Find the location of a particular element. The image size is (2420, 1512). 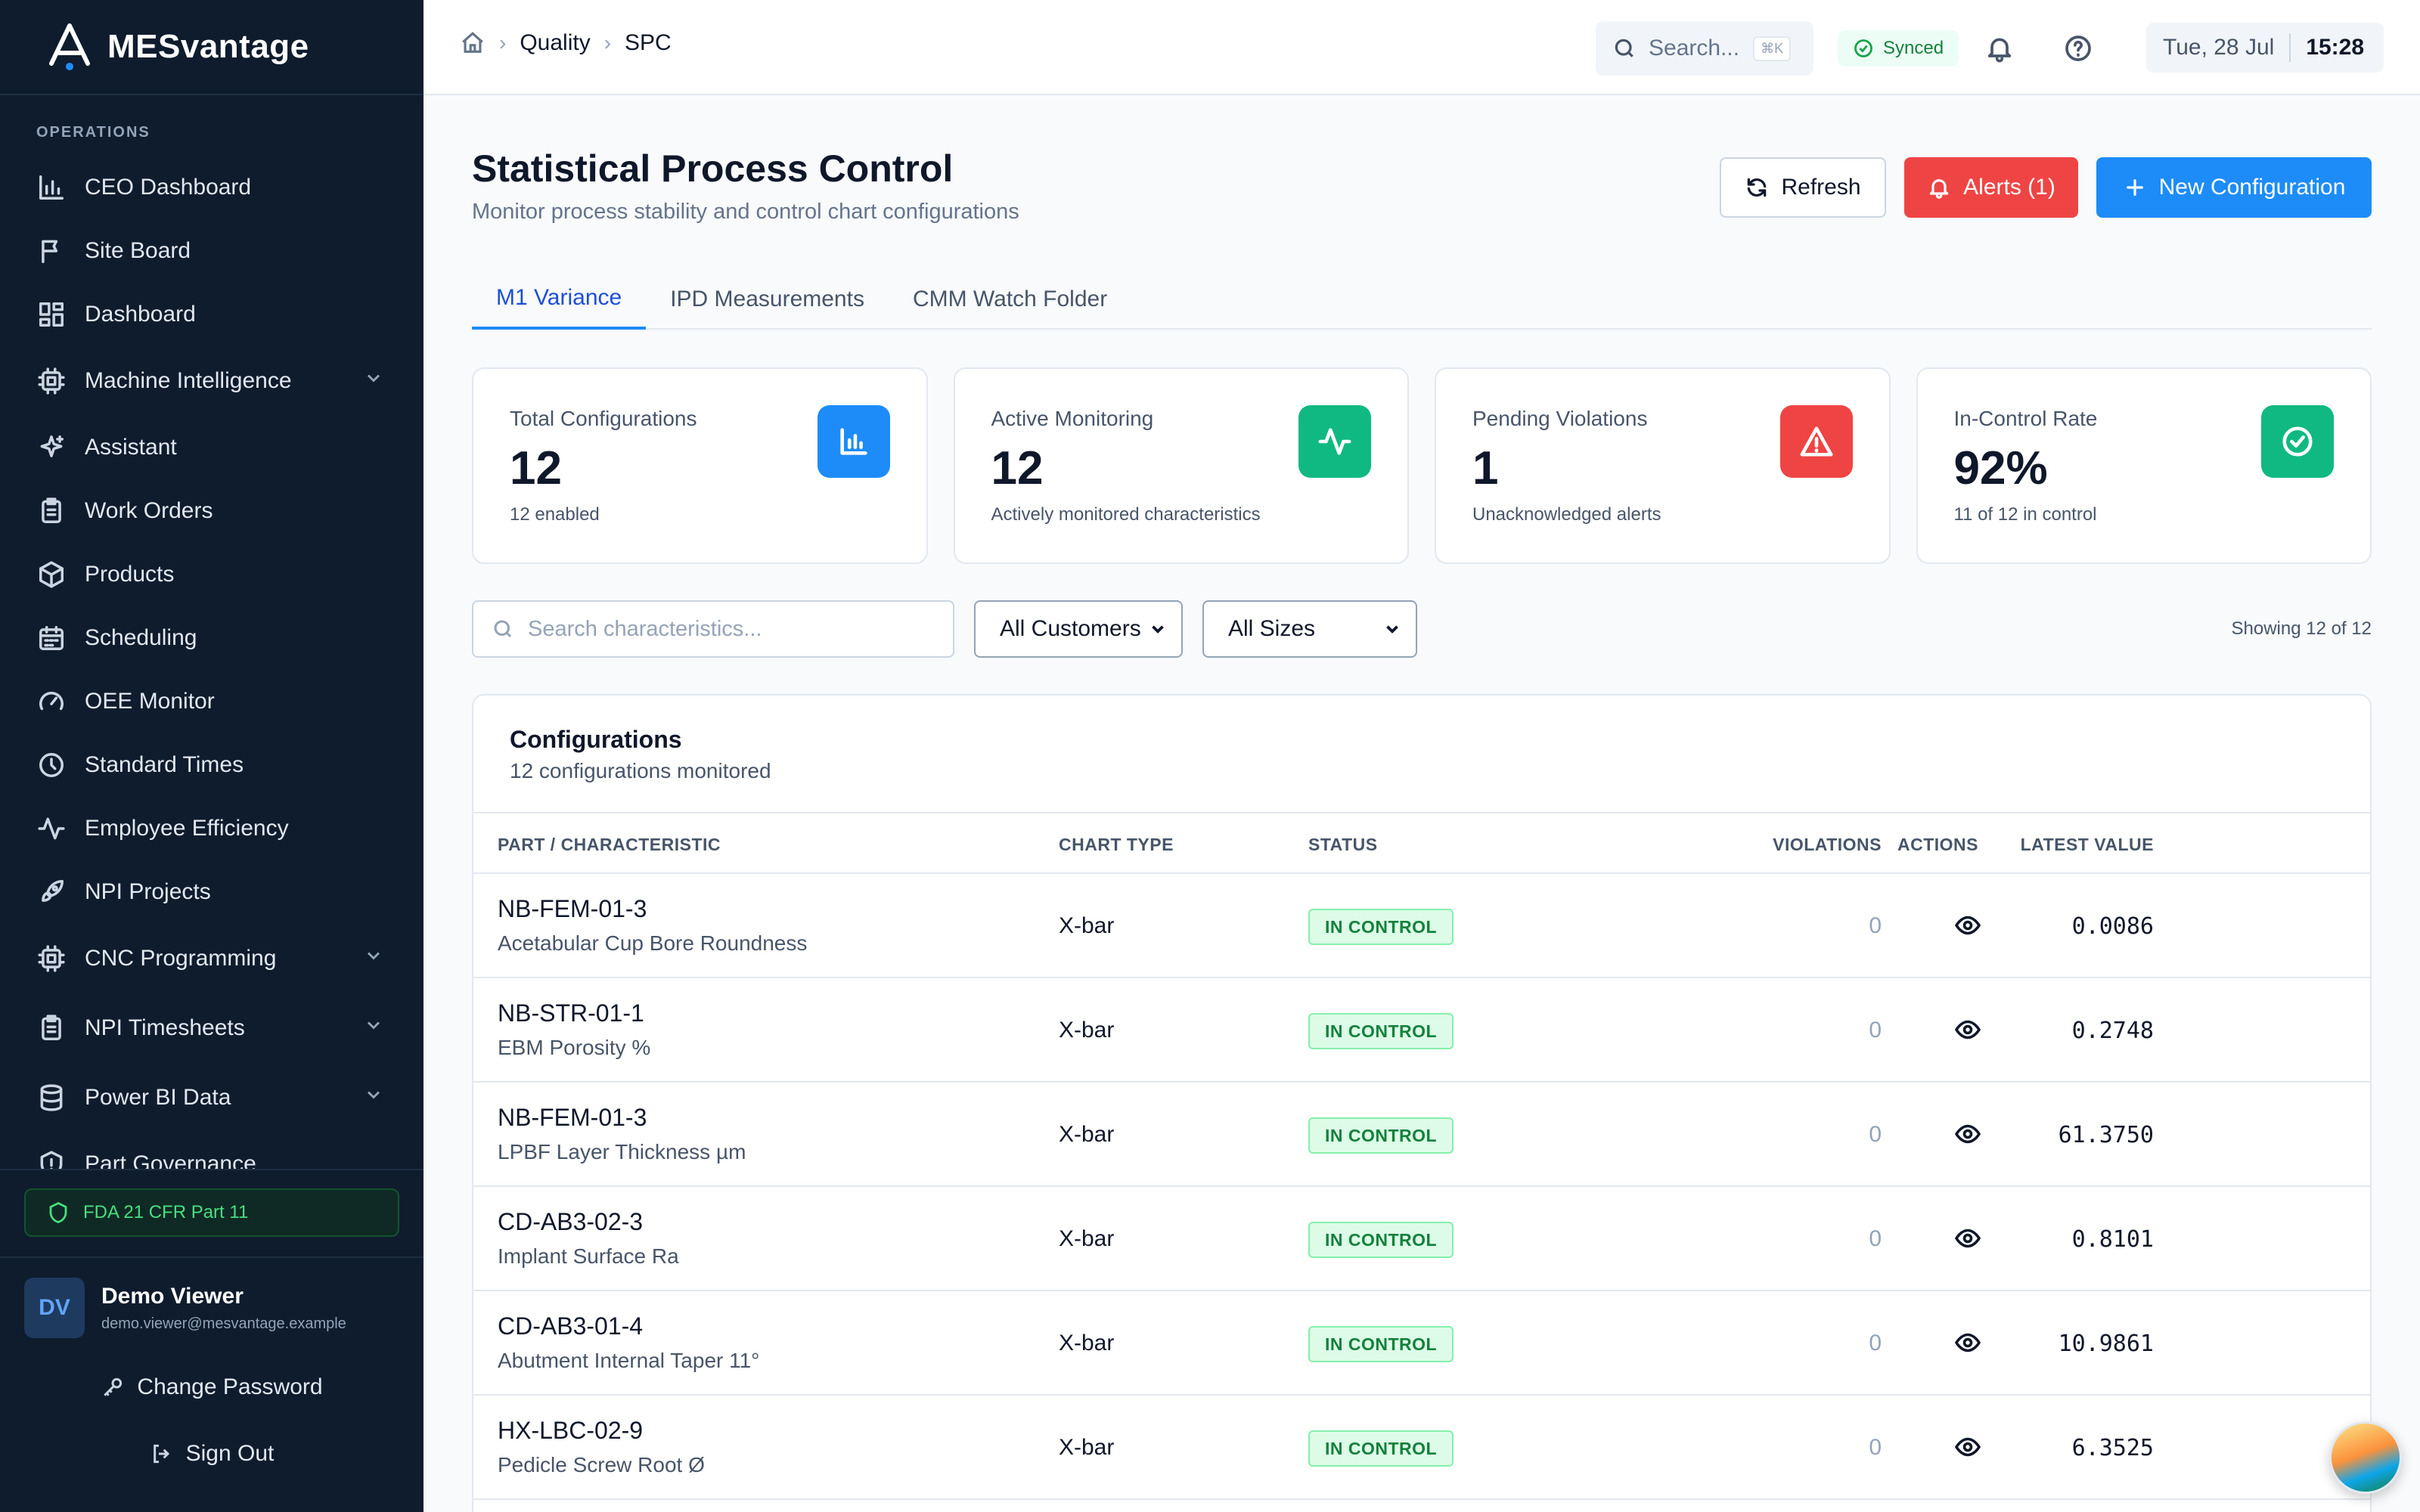

column-header-status: STATUS is located at coordinates (1343, 845).